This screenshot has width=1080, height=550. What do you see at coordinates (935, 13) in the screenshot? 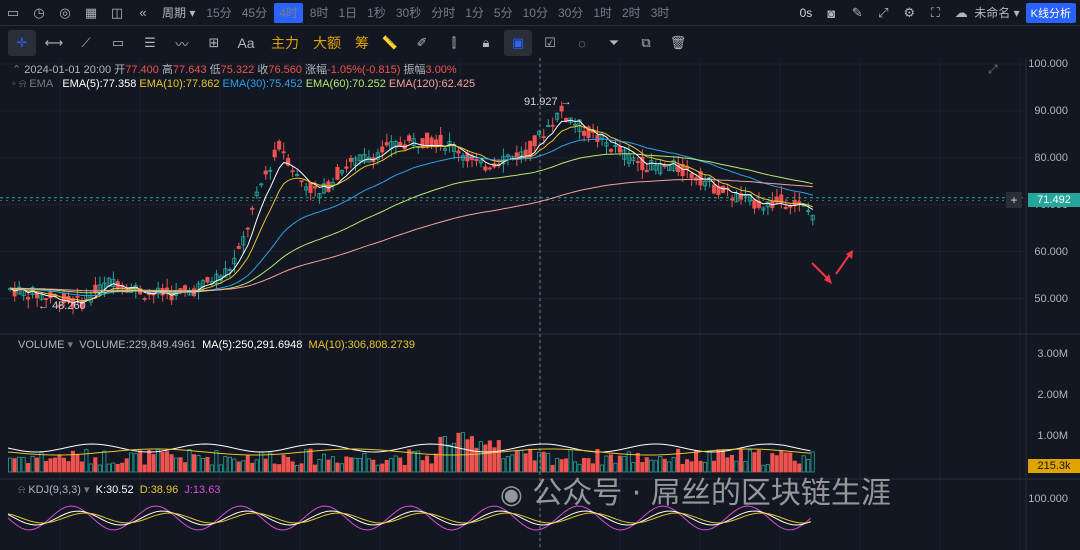
I see `fullscreen-icon: ⛶` at bounding box center [935, 13].